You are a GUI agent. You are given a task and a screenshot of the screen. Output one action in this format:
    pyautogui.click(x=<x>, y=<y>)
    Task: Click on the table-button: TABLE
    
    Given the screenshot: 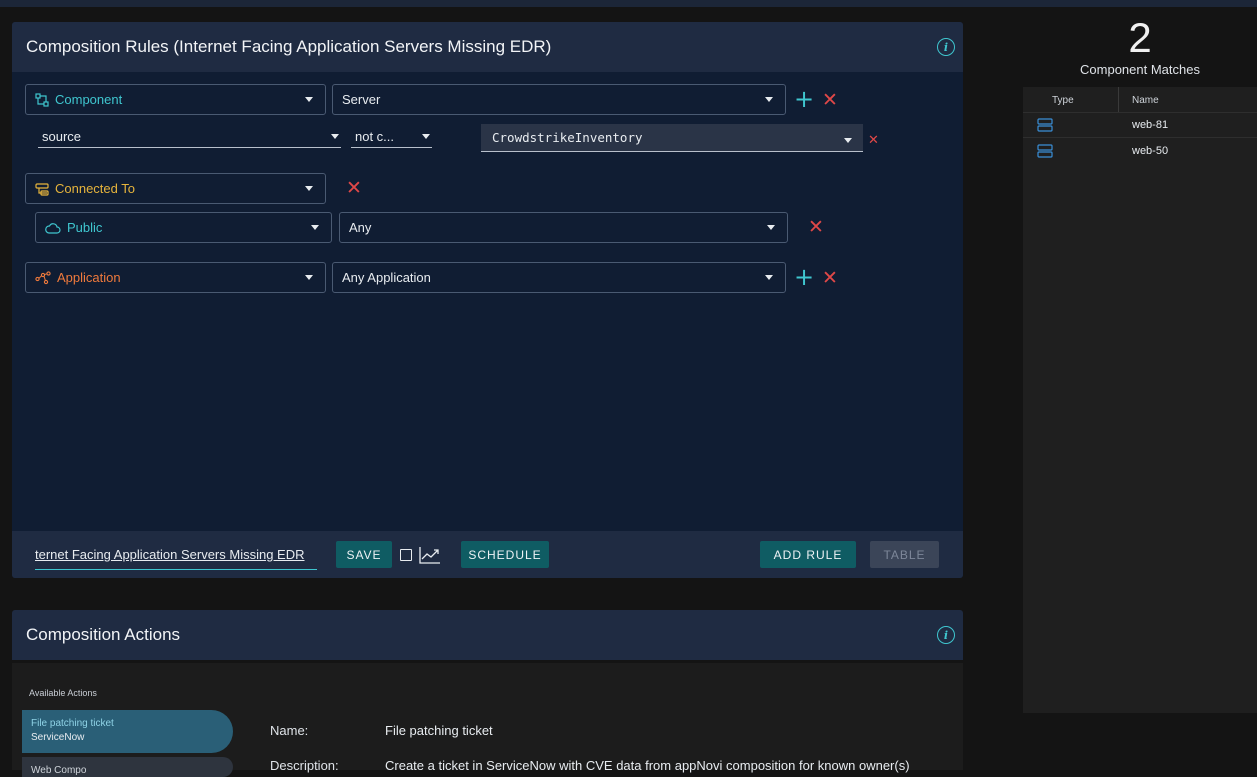 What is the action you would take?
    pyautogui.click(x=904, y=554)
    